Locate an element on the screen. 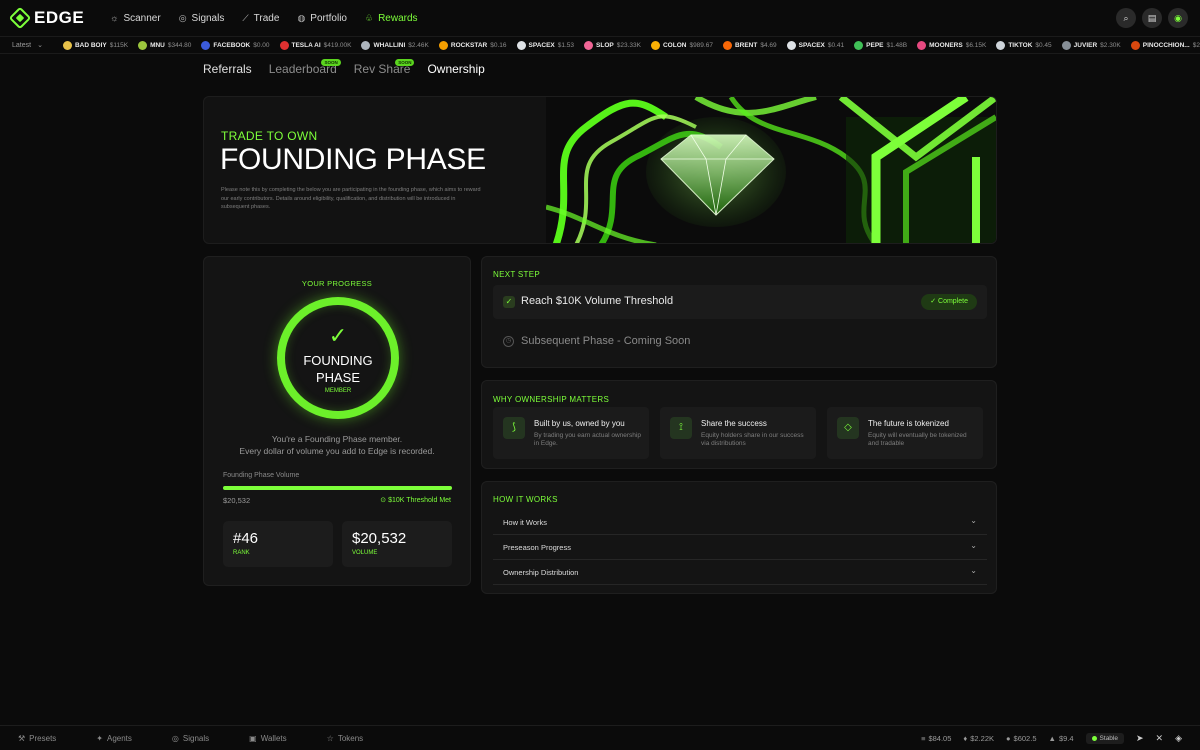 The image size is (1200, 750). brand-logo: EDGE is located at coordinates (46, 18).